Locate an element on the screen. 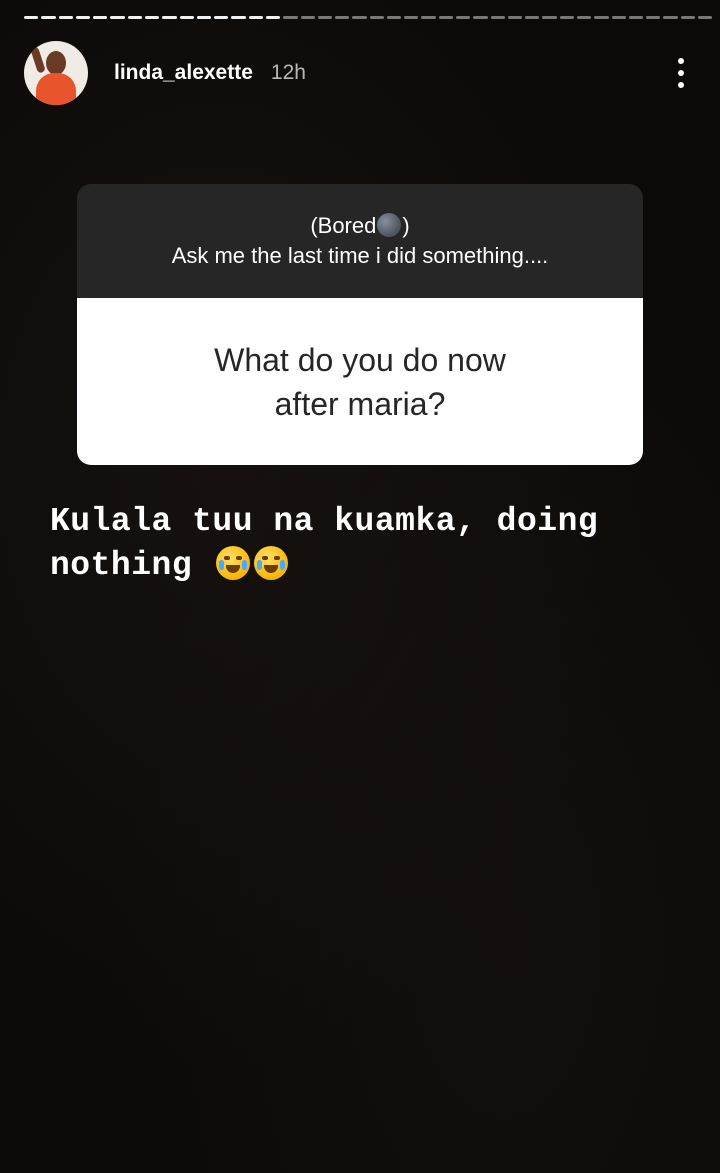  avatar-arm is located at coordinates (38, 60).